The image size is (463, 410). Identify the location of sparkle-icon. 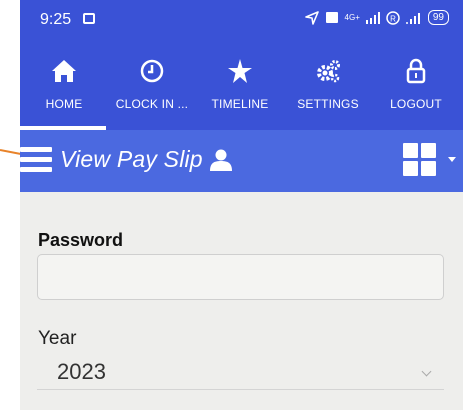
(240, 71).